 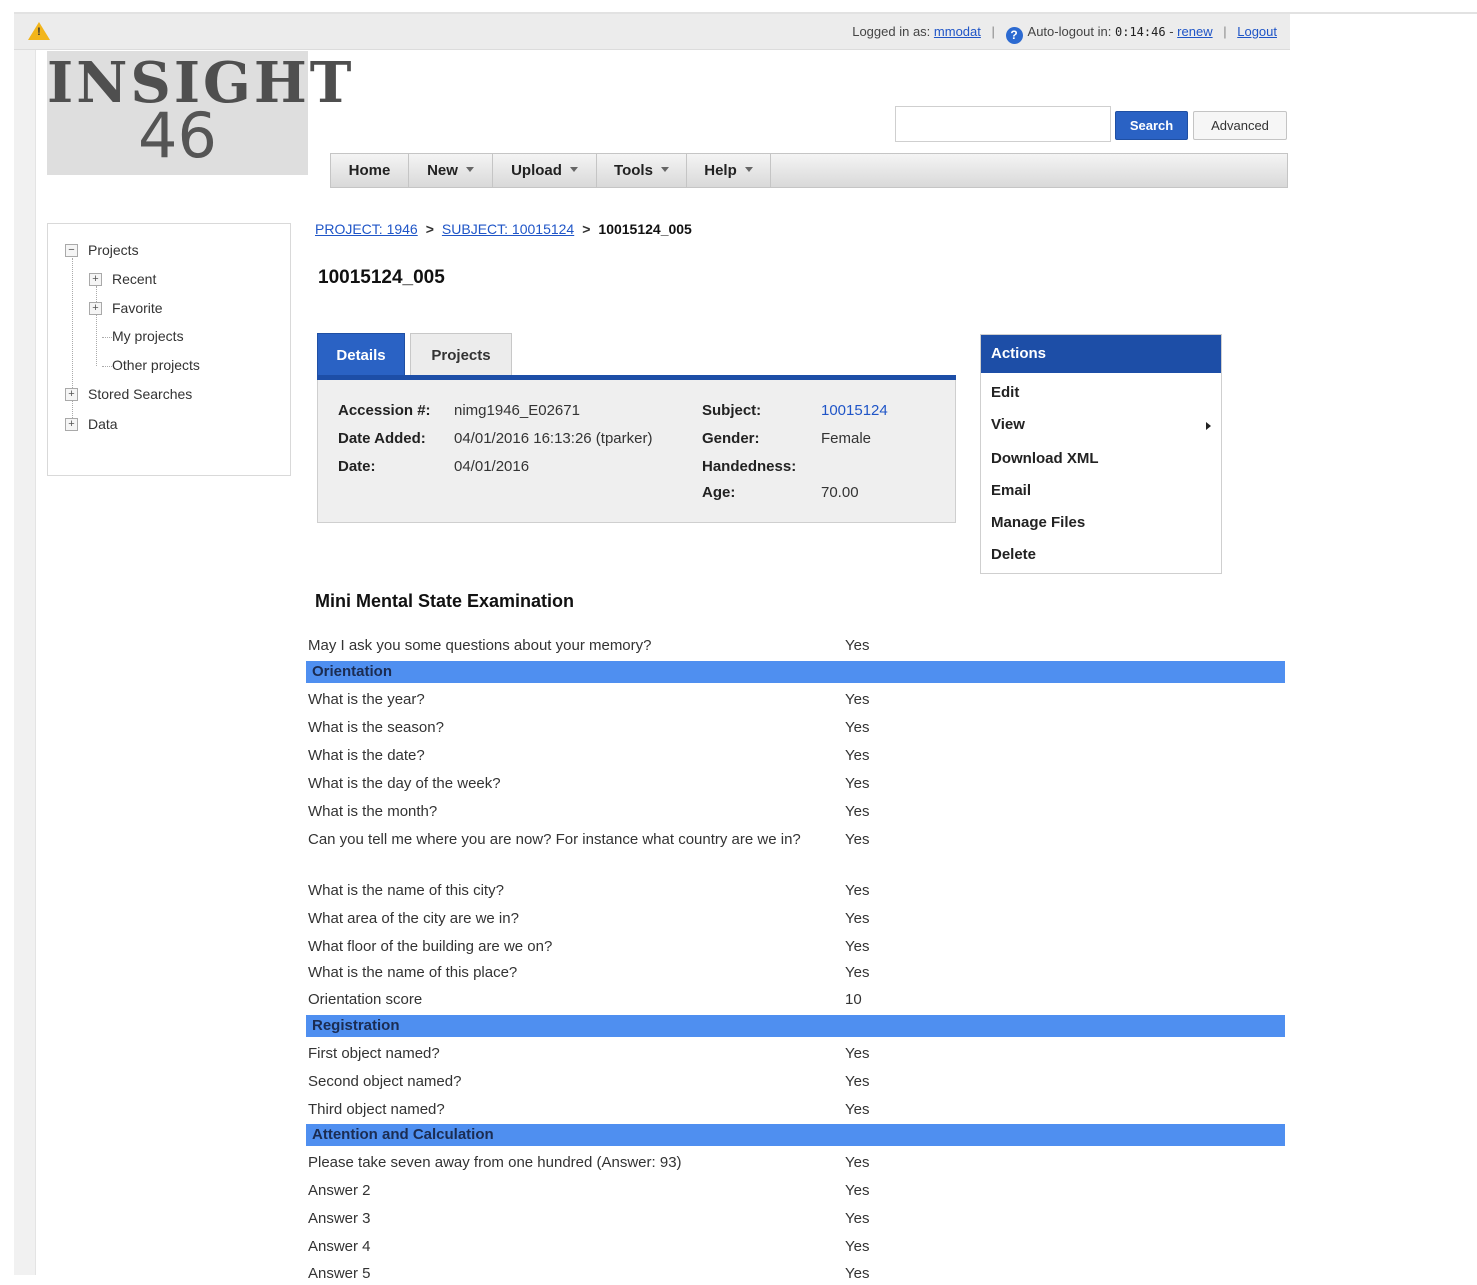 I want to click on main-nav: Home New Upload Tools Help, so click(x=809, y=170).